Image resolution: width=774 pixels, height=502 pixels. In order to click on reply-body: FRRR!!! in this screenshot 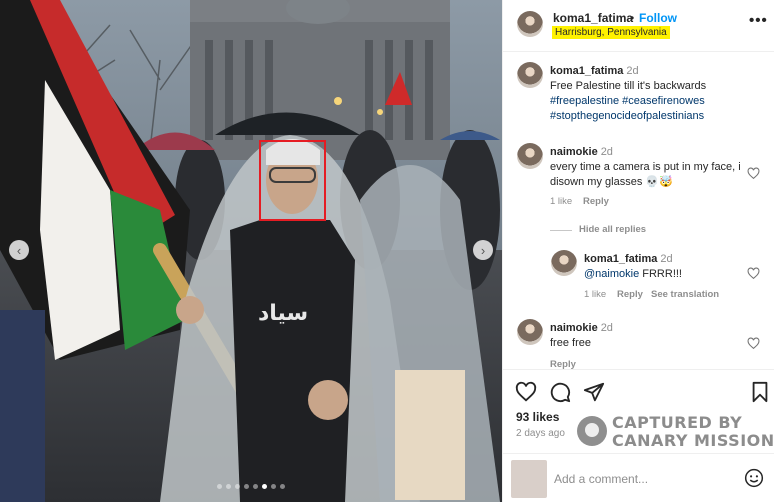, I will do `click(662, 274)`.